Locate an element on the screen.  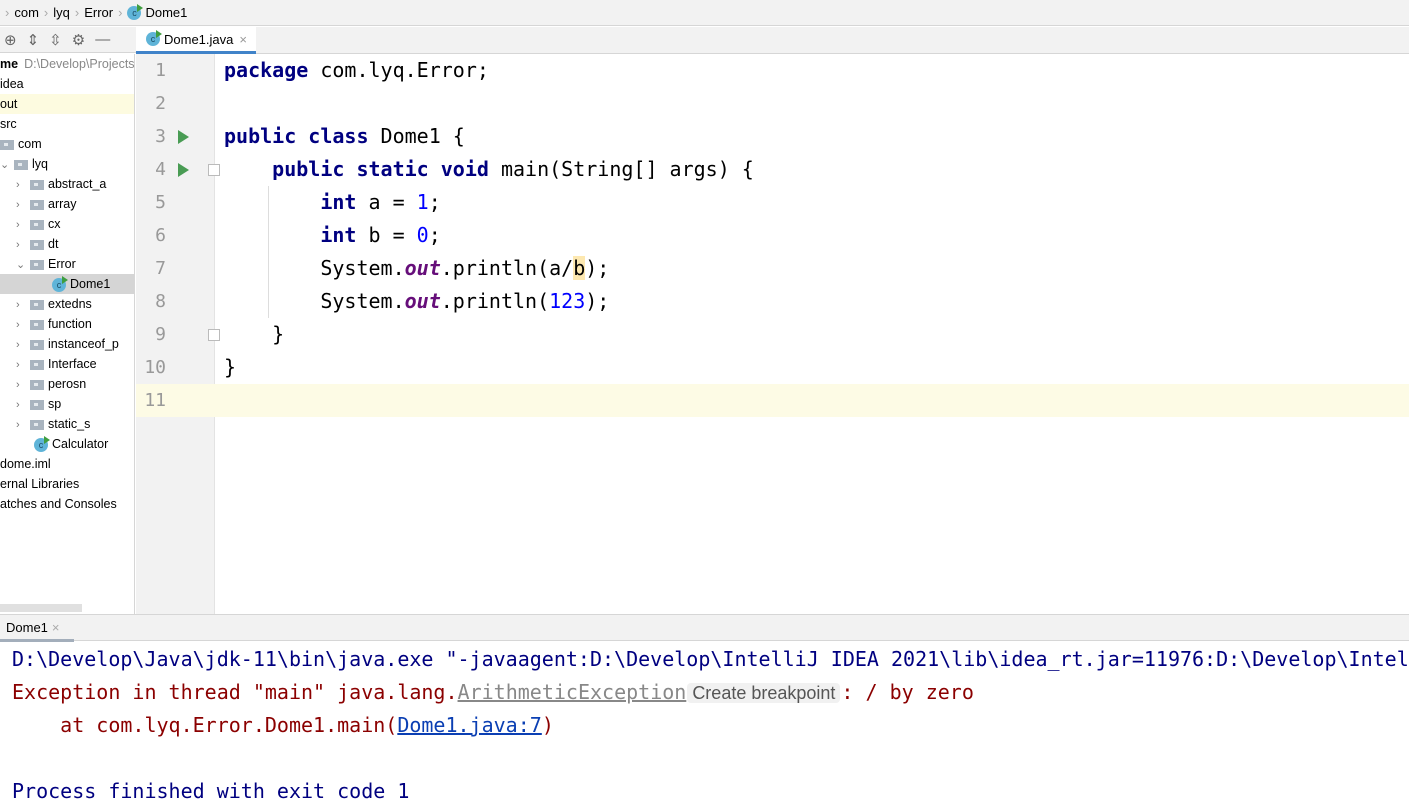
tree-item-label: sp is located at coordinates (55, 404).